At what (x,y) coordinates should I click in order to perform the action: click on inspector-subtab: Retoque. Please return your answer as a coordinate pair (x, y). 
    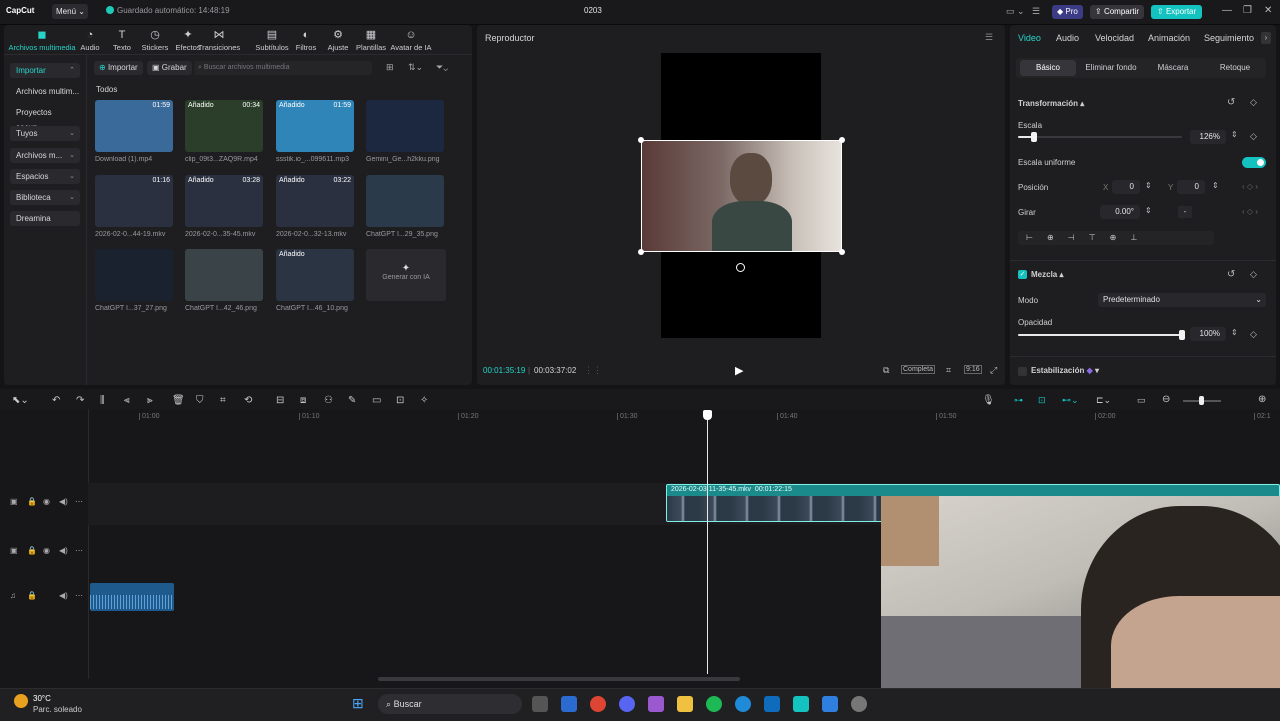
    Looking at the image, I should click on (1235, 68).